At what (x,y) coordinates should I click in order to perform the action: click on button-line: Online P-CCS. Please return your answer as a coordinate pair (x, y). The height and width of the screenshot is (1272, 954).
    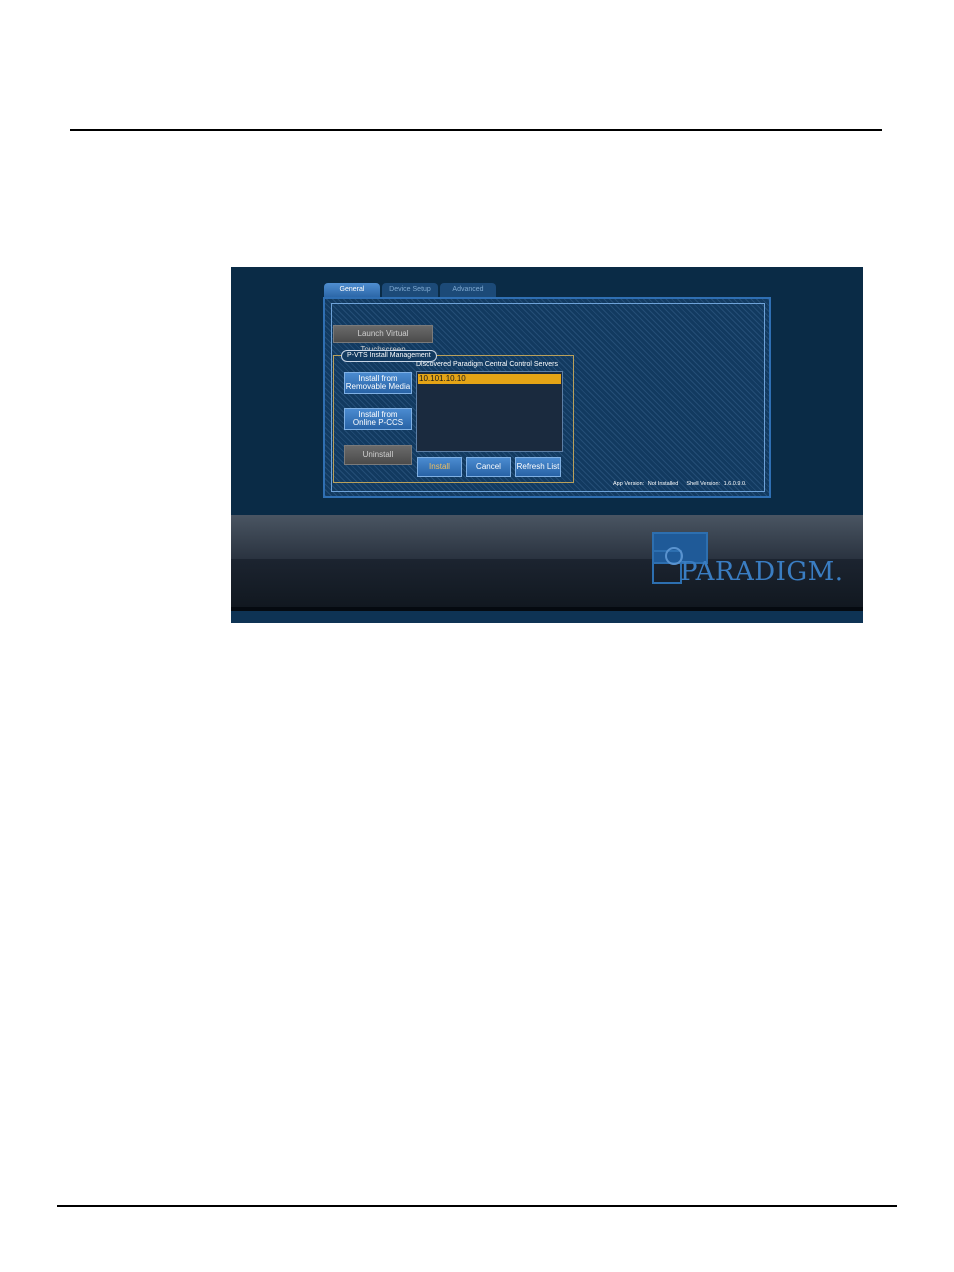
    Looking at the image, I should click on (378, 422).